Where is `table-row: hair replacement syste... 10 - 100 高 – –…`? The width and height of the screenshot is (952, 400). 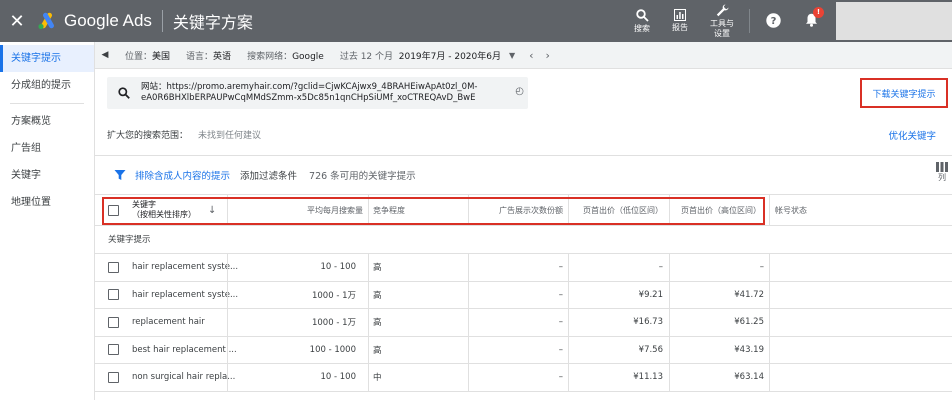
table-row: hair replacement syste... 10 - 100 高 – –… is located at coordinates (523, 268).